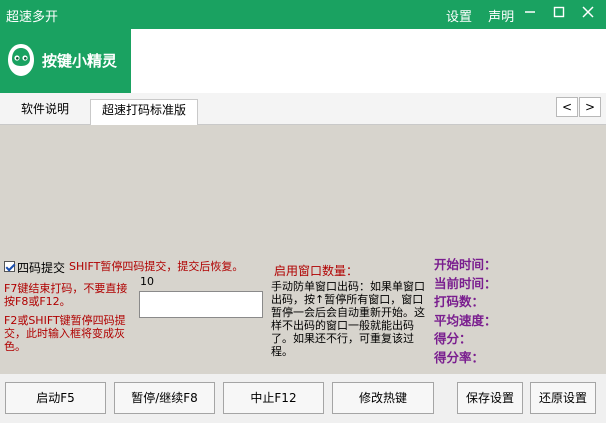 Image resolution: width=606 pixels, height=423 pixels. I want to click on settings-link: 设置, so click(459, 17).